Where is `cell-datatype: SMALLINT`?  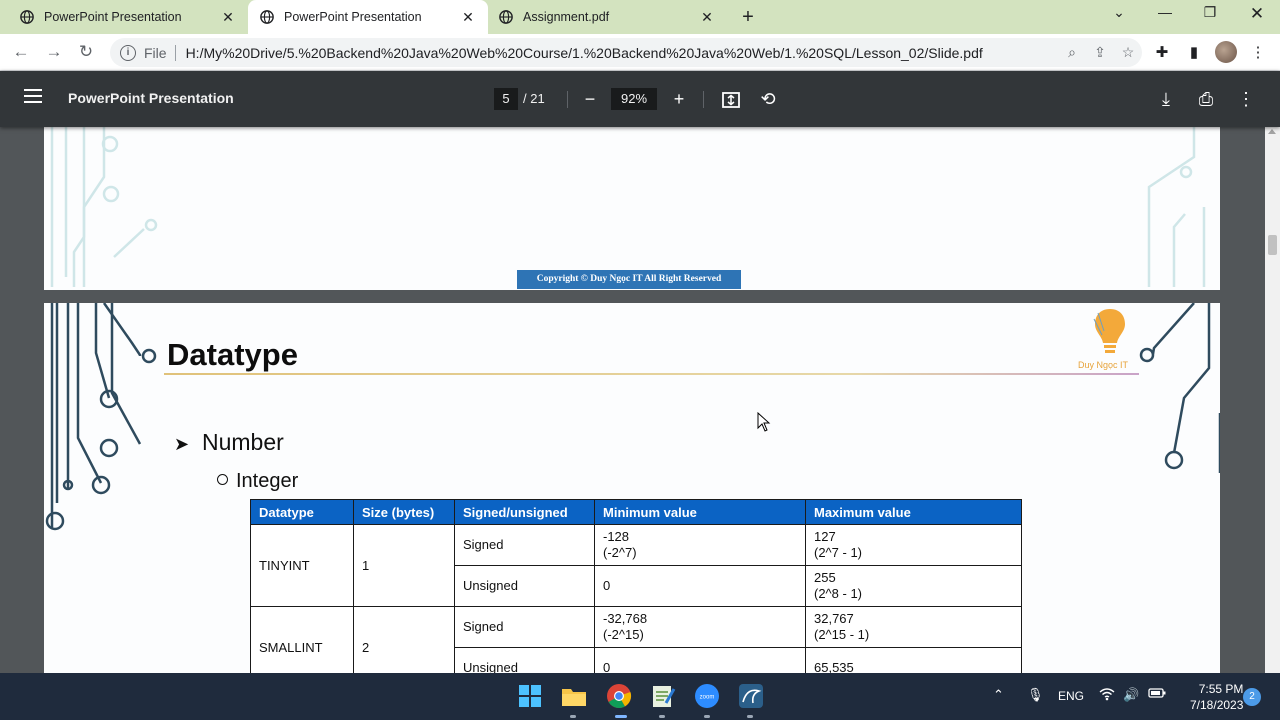
cell-datatype: SMALLINT is located at coordinates (302, 639).